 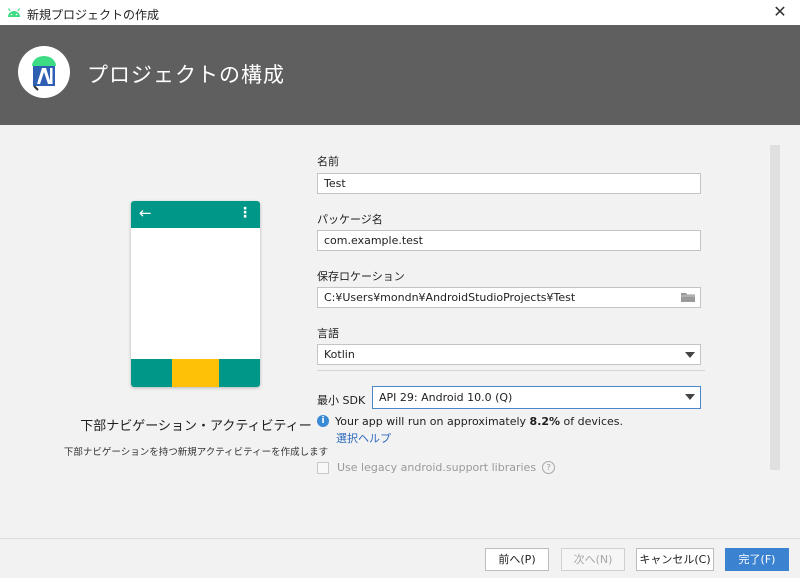 What do you see at coordinates (363, 438) in the screenshot?
I see `selection-help-link: 選択ヘルプ` at bounding box center [363, 438].